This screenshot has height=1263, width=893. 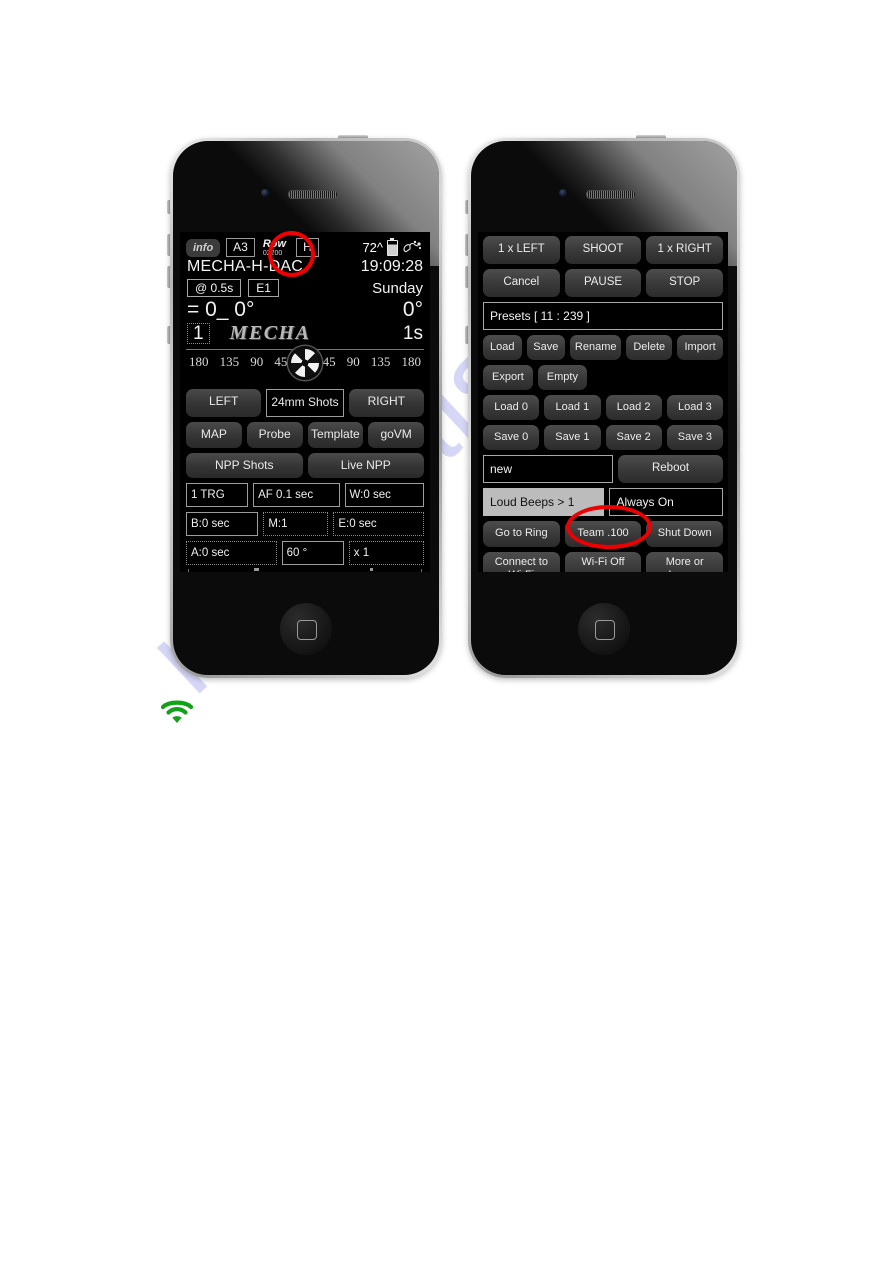 I want to click on load-slot-2-button: Load 2, so click(x=633, y=407).